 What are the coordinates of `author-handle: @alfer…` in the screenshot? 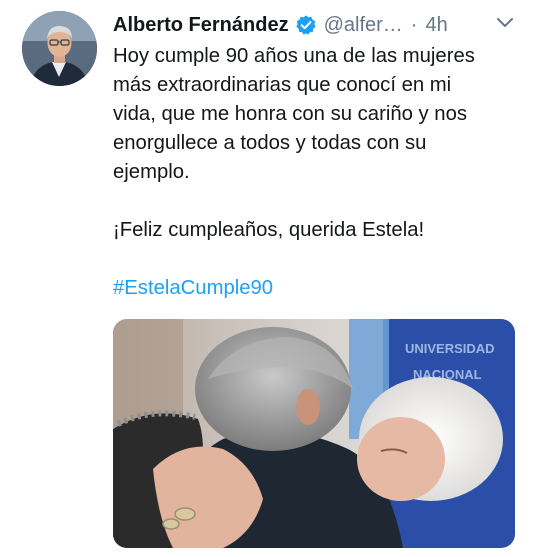 It's located at (363, 25).